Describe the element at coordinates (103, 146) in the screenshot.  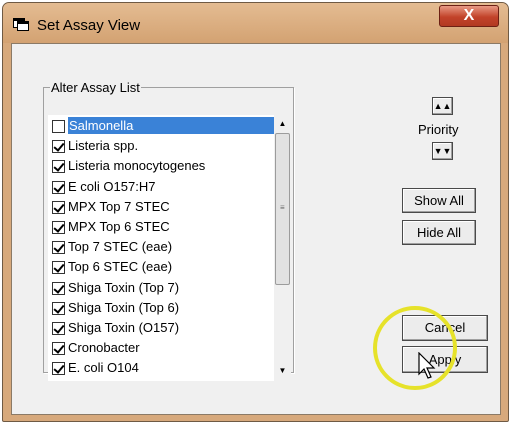
I see `assay-label: Listeria spp.` at that location.